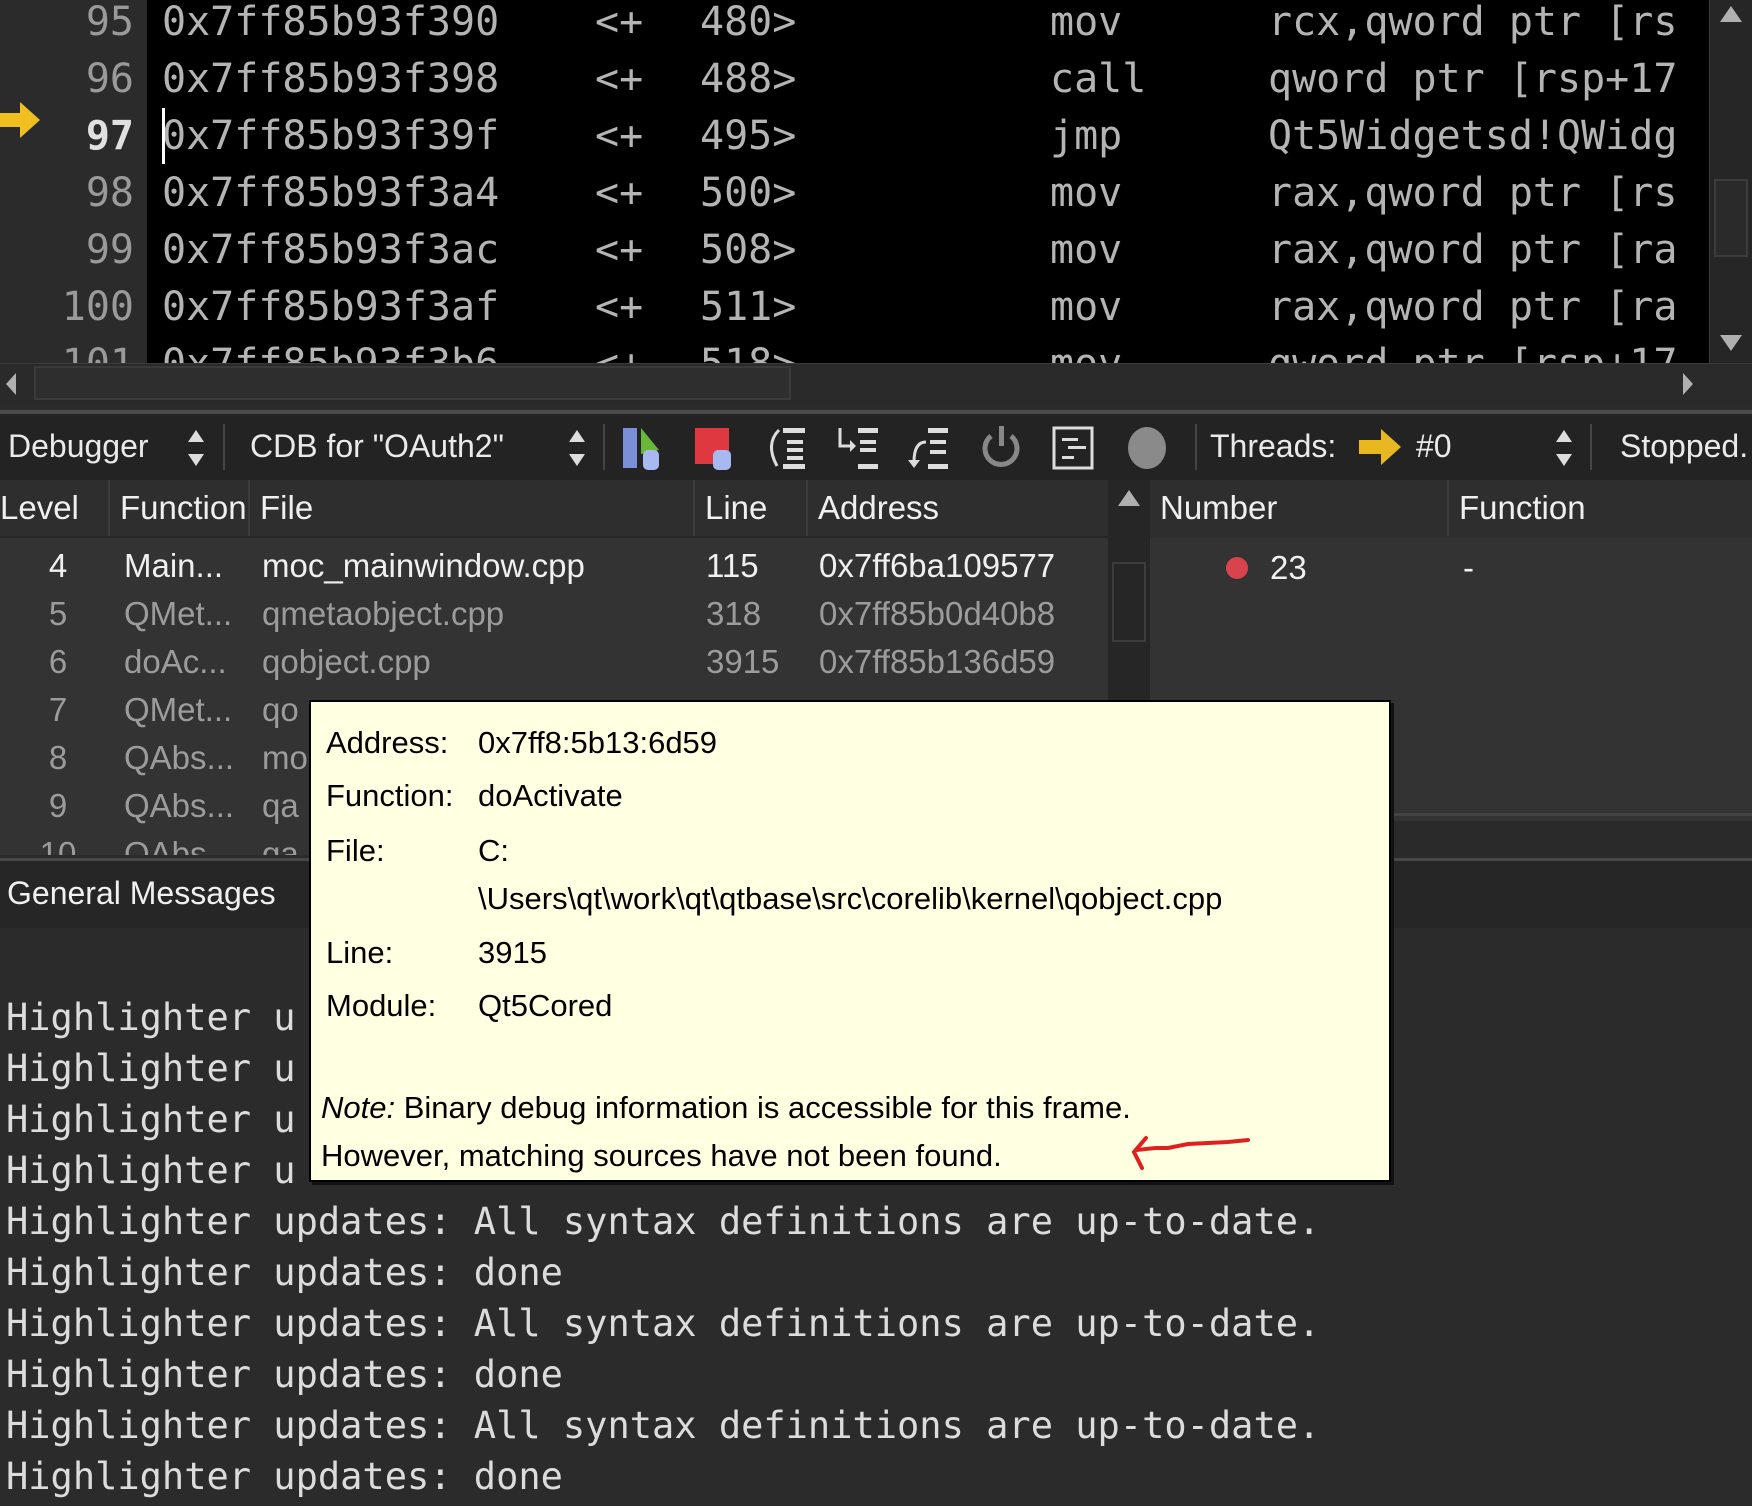  Describe the element at coordinates (58, 661) in the screenshot. I see `frame-level: 6` at that location.